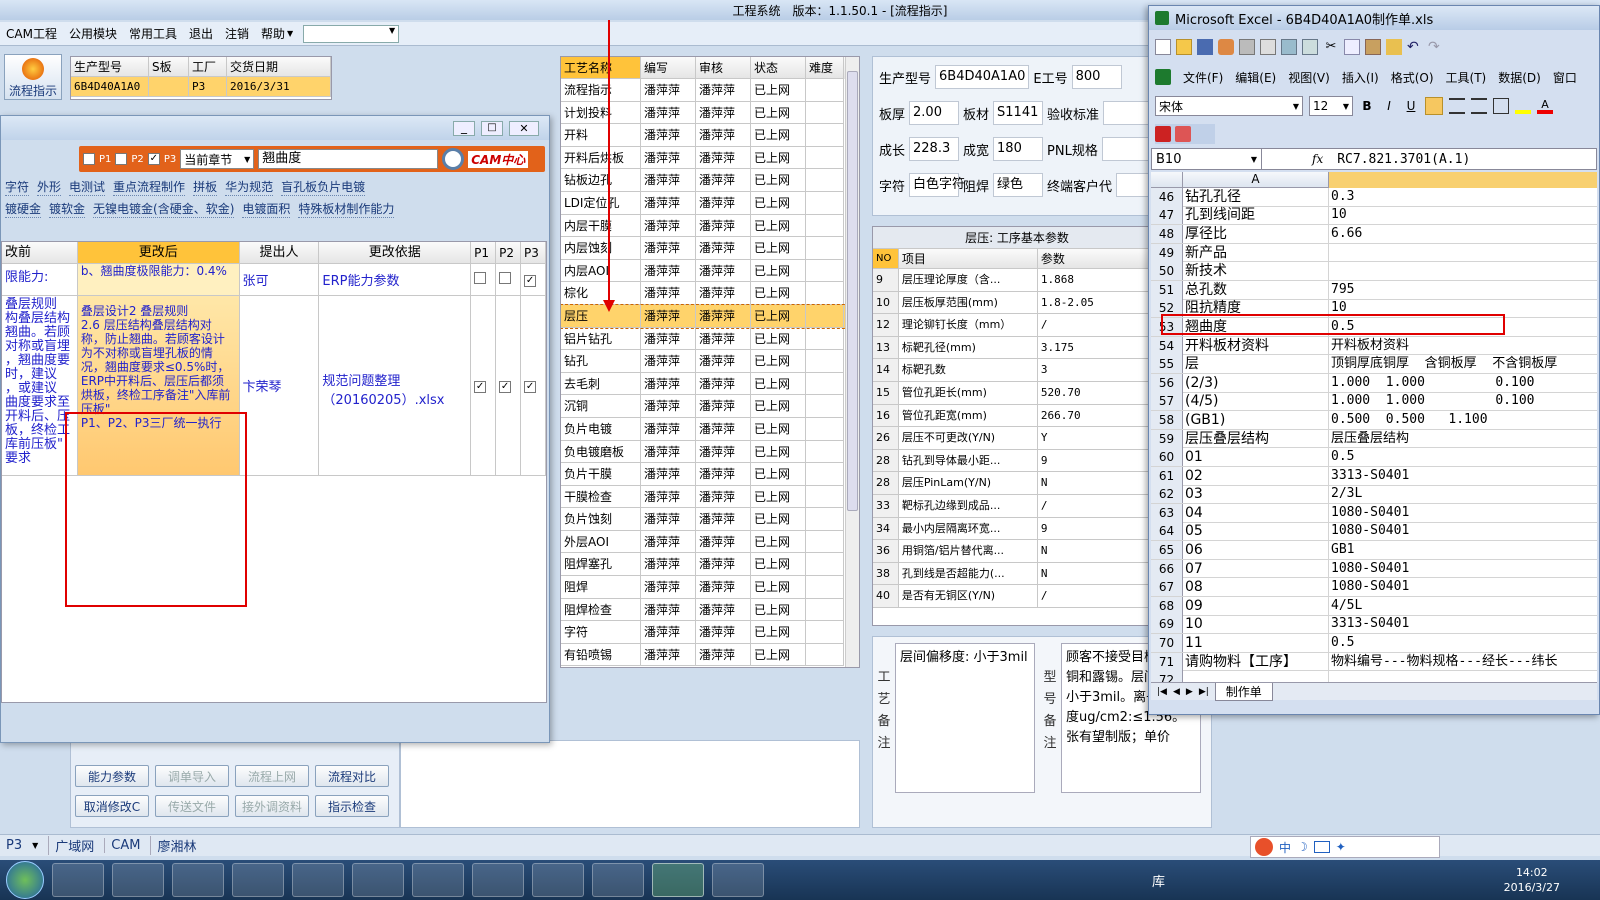 The width and height of the screenshot is (1600, 900). What do you see at coordinates (1310, 47) in the screenshot?
I see `research-icon` at bounding box center [1310, 47].